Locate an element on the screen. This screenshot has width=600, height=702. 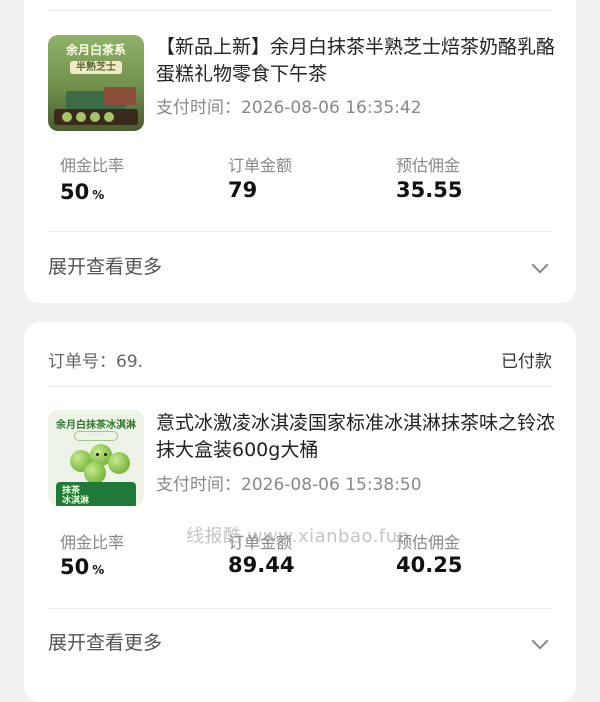
status-badge: 已付款 is located at coordinates (526, 362).